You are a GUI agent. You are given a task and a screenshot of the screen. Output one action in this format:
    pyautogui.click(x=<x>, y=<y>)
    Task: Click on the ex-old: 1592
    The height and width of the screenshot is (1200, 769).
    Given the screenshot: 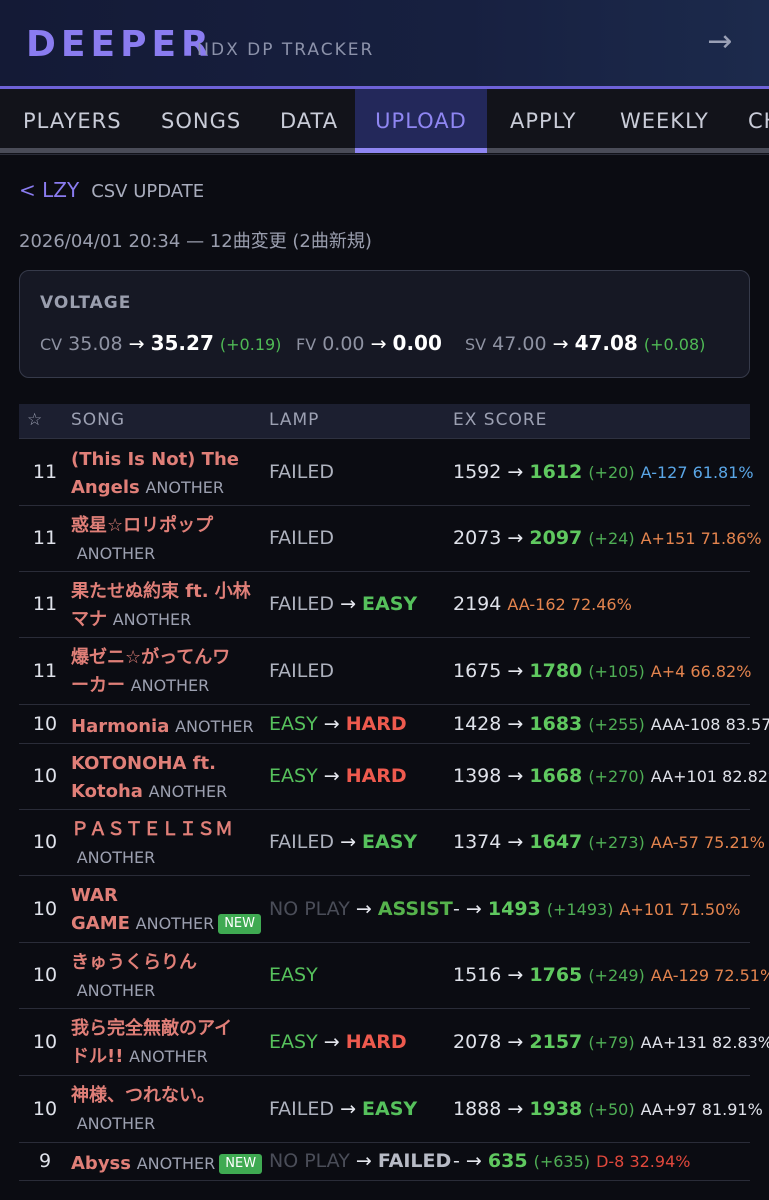 What is the action you would take?
    pyautogui.click(x=477, y=472)
    